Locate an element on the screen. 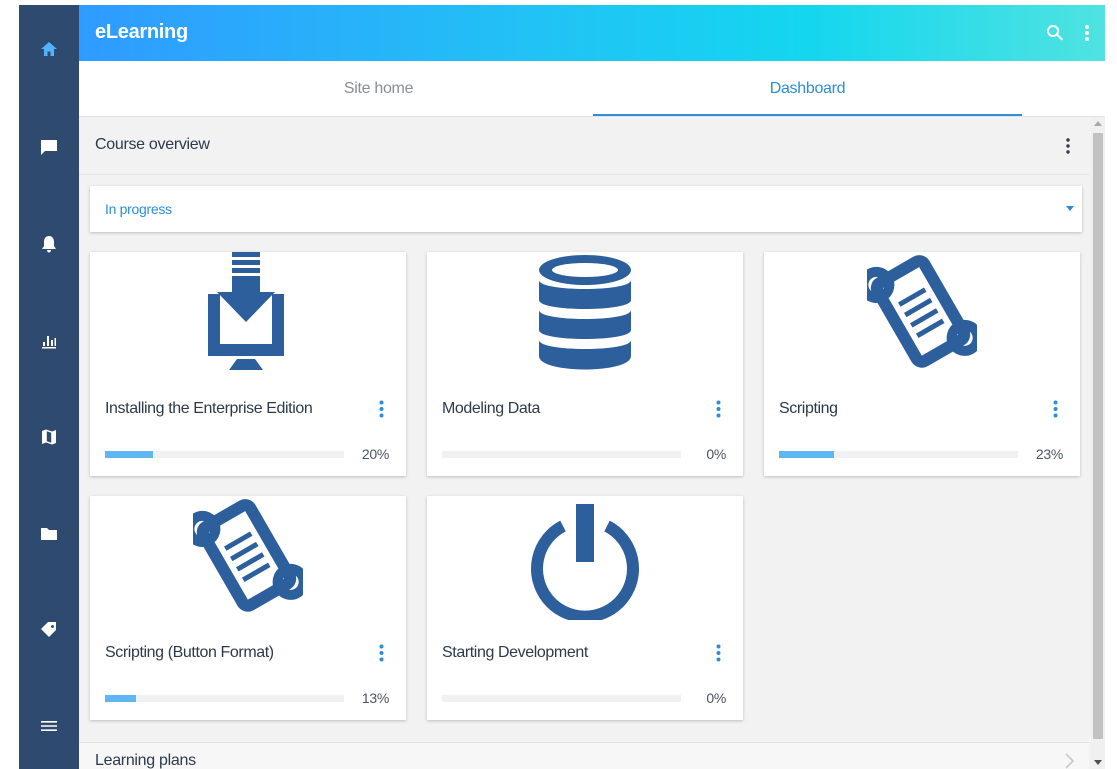 This screenshot has height=769, width=1117. course-name: Modeling Data is located at coordinates (491, 408).